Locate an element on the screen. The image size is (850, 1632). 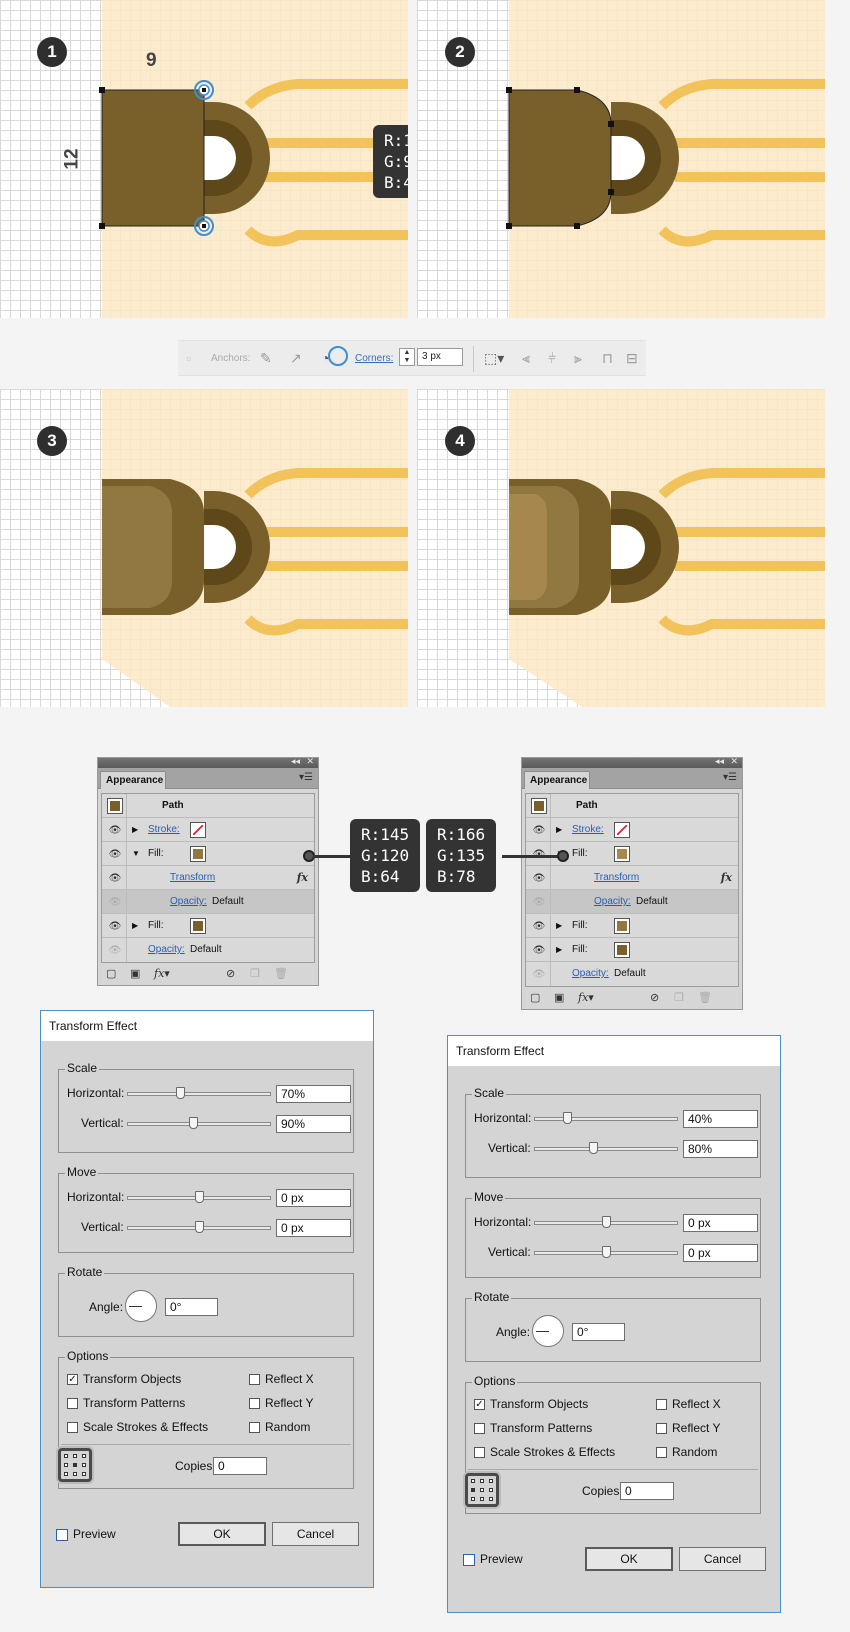
corners-value-field: 3 px is located at coordinates (440, 357).